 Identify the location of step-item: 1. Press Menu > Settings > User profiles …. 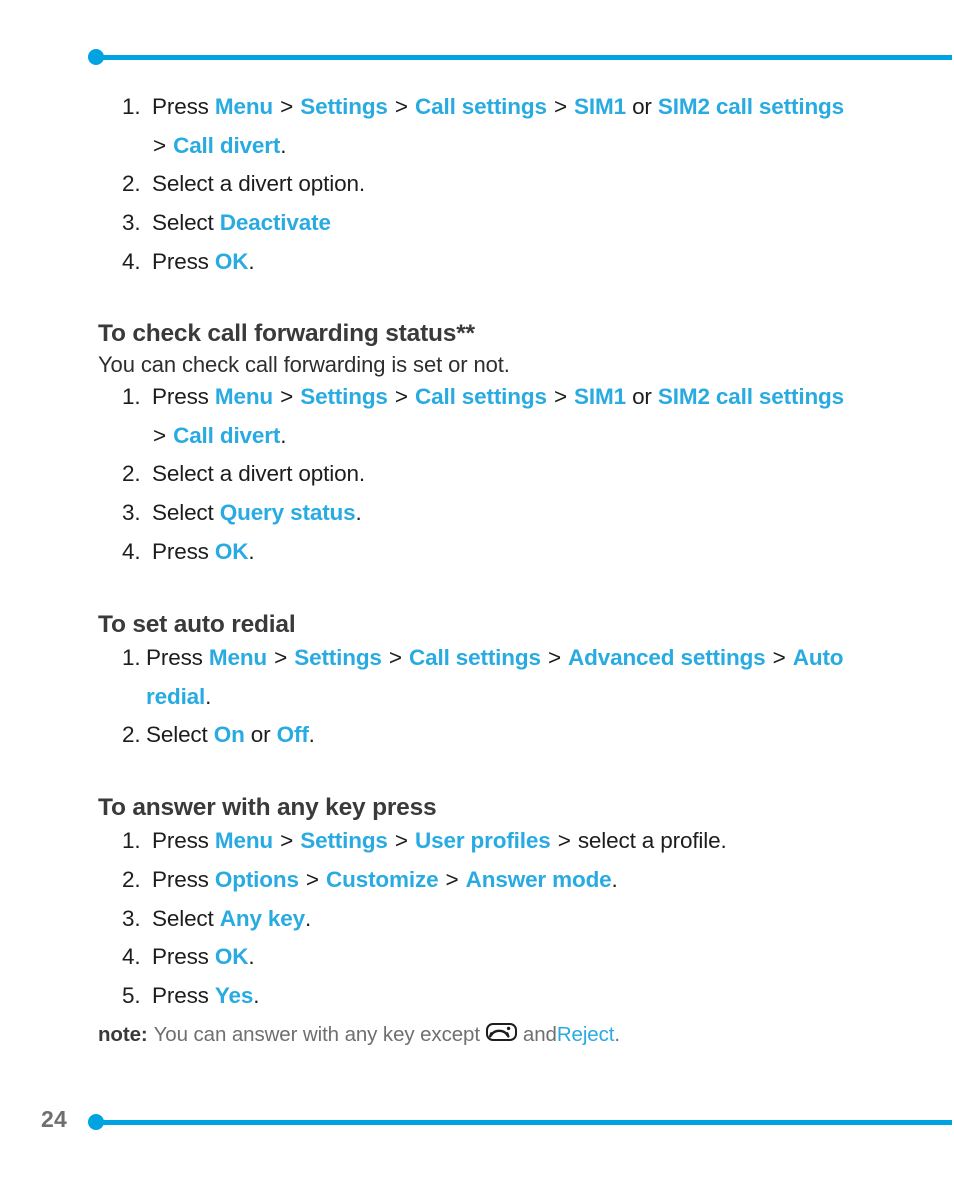
(498, 841).